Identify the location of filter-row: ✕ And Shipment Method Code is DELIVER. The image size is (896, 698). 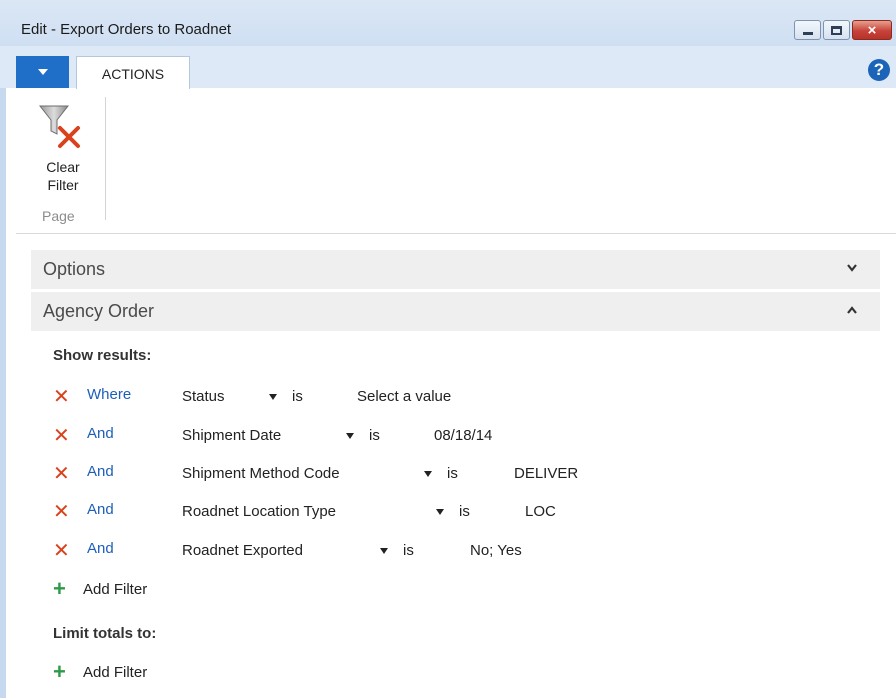
(448, 475).